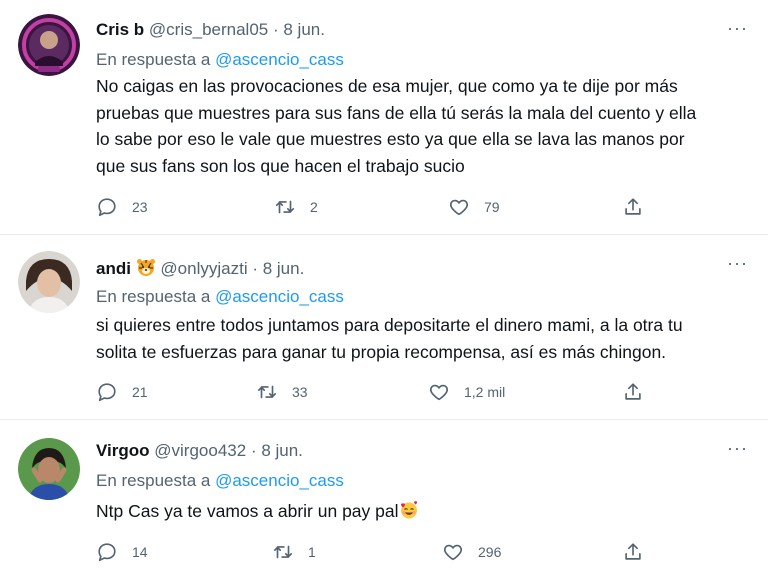 This screenshot has height=581, width=768. Describe the element at coordinates (409, 511) in the screenshot. I see `smiling-face-with-hearts-emoji-icon` at that location.